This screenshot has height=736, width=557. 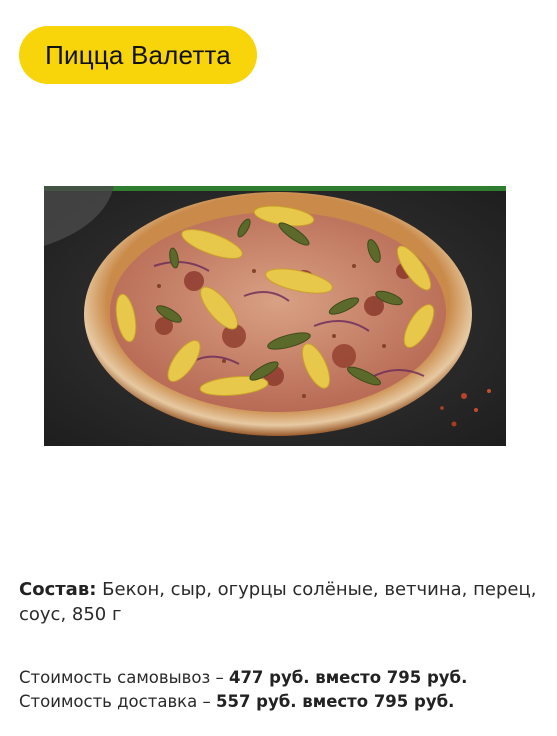 I want to click on delivery-price-value: 557 руб. вместо 795 руб., so click(x=335, y=701).